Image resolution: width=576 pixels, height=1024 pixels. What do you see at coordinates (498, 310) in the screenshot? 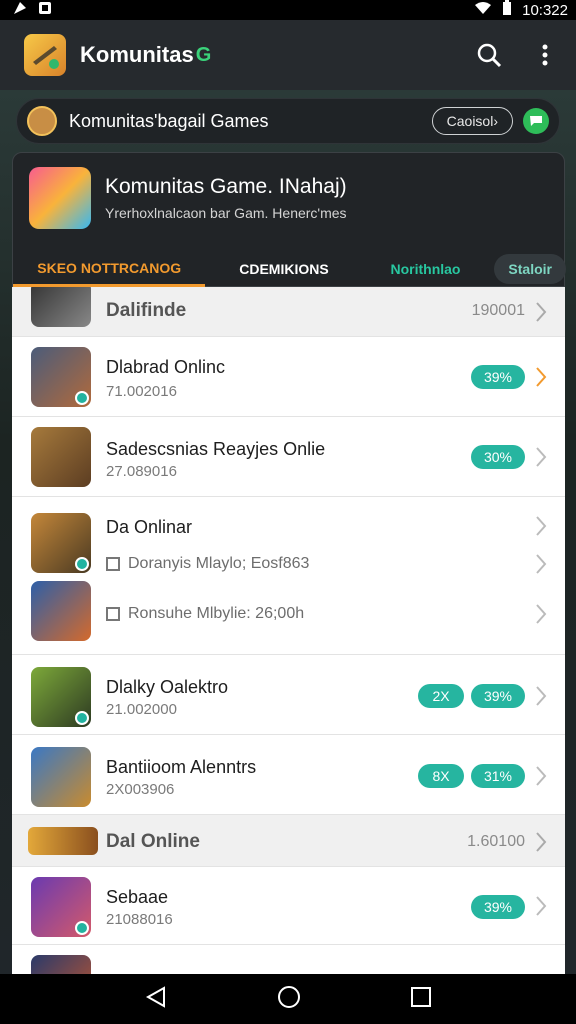
I see `section-count: 190001` at bounding box center [498, 310].